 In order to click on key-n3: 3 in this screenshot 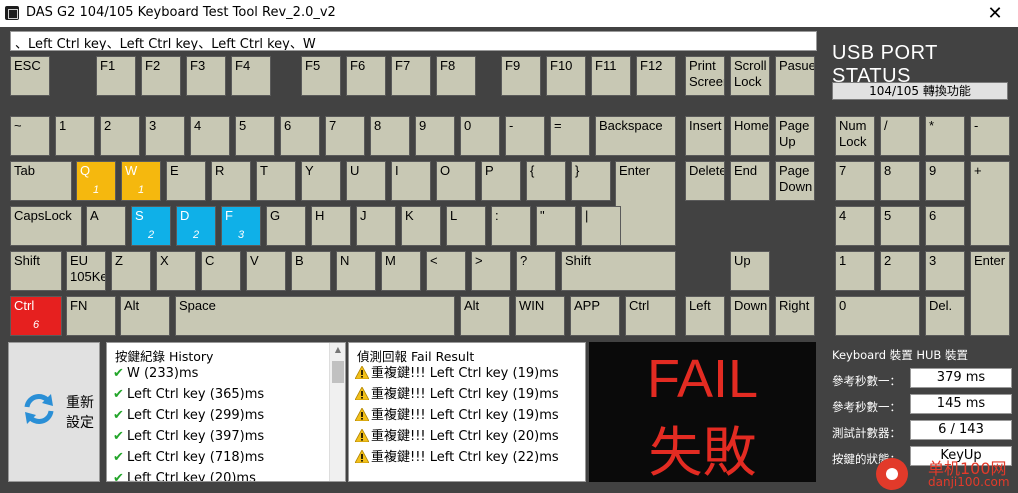, I will do `click(165, 136)`.